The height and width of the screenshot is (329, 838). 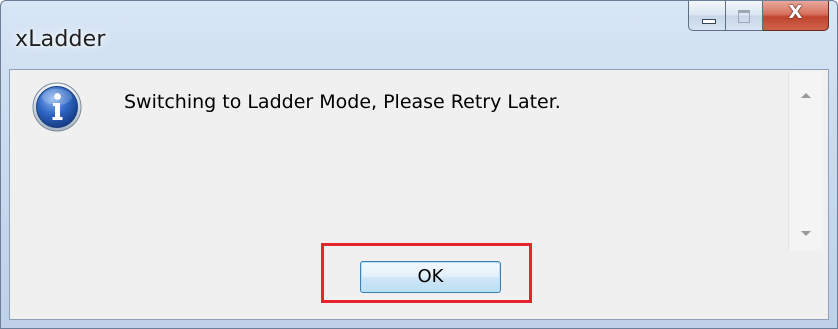 I want to click on window-title: xLadder, so click(x=60, y=39).